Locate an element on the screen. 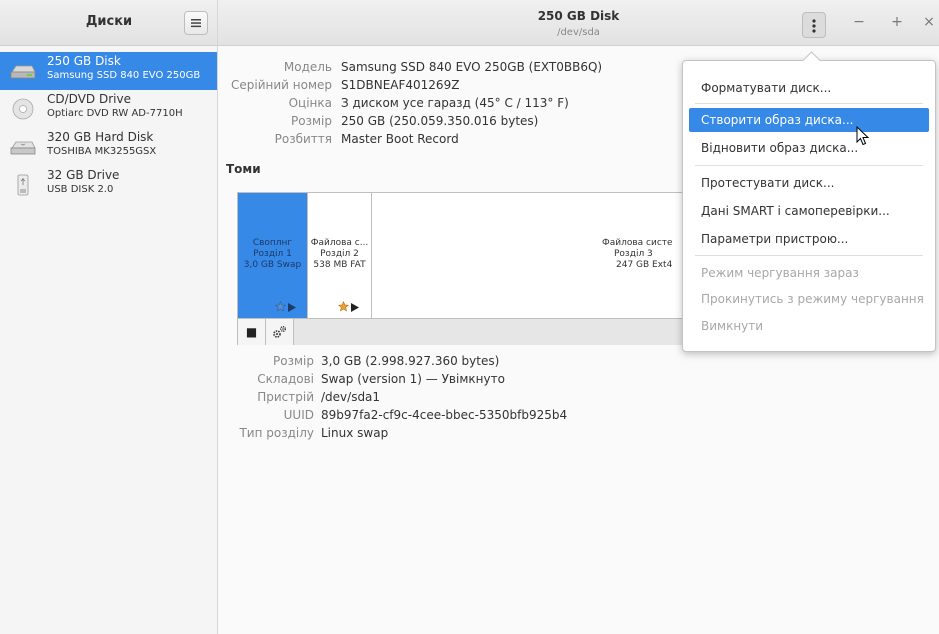 This screenshot has width=939, height=634. disk-device-path: /dev/sda is located at coordinates (578, 32).